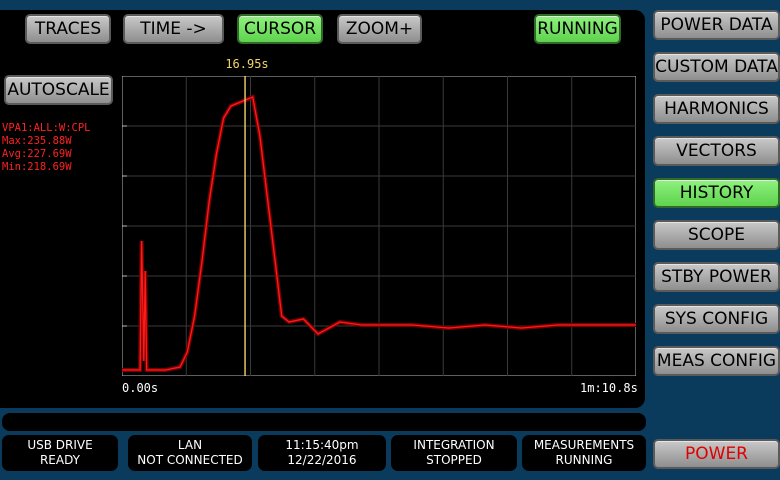  What do you see at coordinates (324, 422) in the screenshot?
I see `time-scroll-track` at bounding box center [324, 422].